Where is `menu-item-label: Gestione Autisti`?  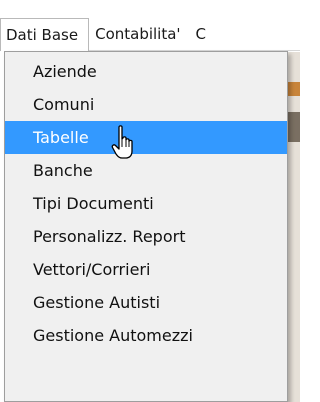
menu-item-label: Gestione Autisti is located at coordinates (97, 302).